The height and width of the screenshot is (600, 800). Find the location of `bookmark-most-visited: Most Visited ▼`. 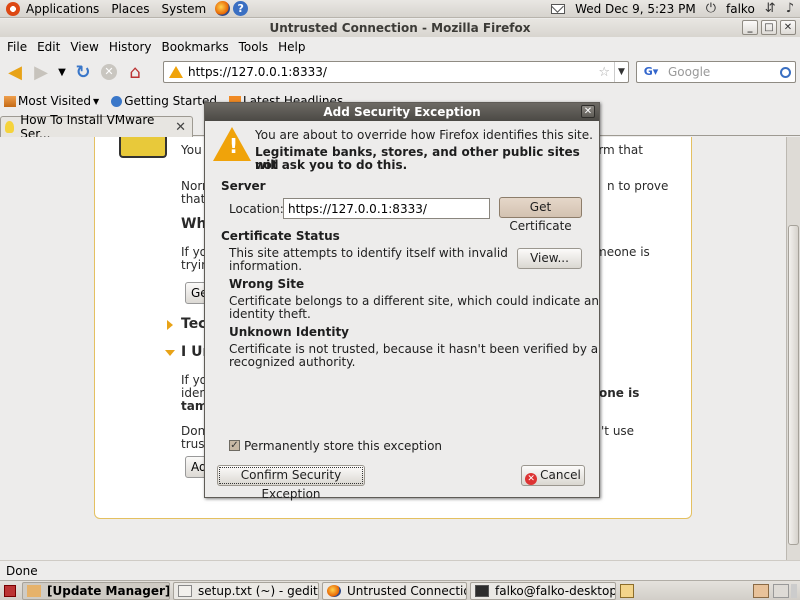

bookmark-most-visited: Most Visited ▼ is located at coordinates (51, 101).